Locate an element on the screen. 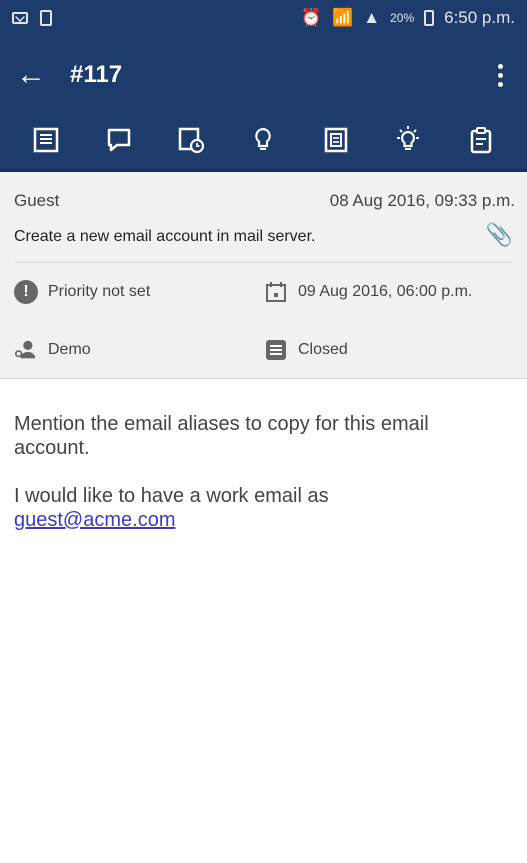 The height and width of the screenshot is (863, 527). status-right: ⏰ 📶 ▲ 20% 6:50 p.m. is located at coordinates (408, 18).